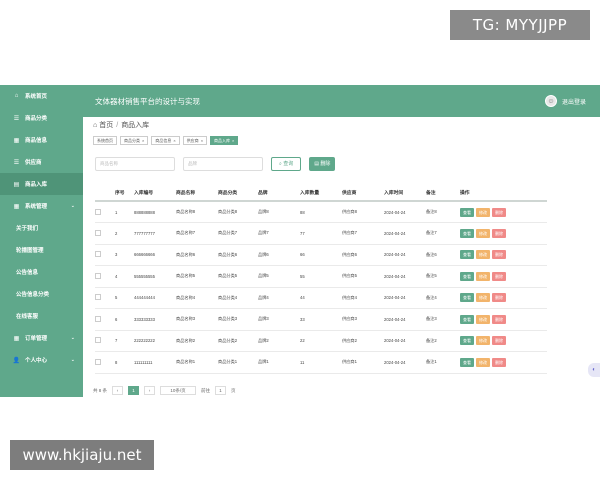 This screenshot has height=480, width=600. Describe the element at coordinates (443, 255) in the screenshot. I see `table-cell: 备注6` at that location.